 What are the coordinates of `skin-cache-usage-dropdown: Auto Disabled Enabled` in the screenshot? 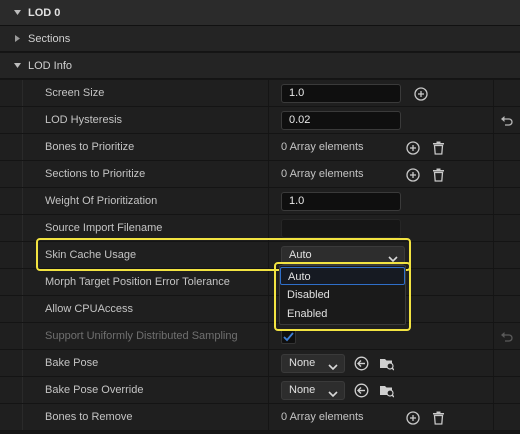 It's located at (342, 295).